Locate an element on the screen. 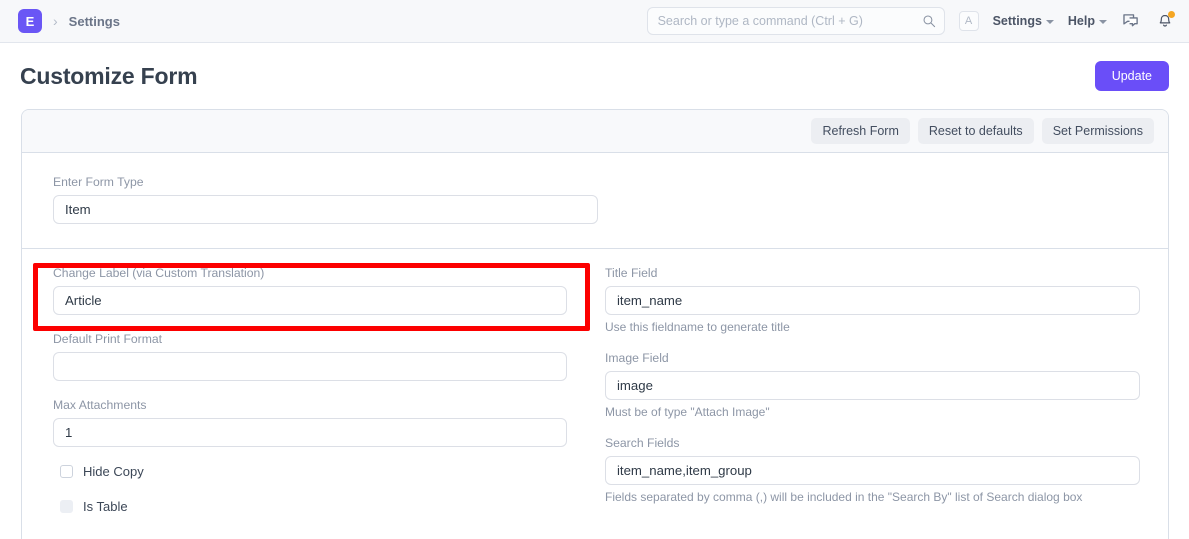 This screenshot has height=539, width=1189. checkbox-row-hide-copy: Hide Copy is located at coordinates (313, 471).